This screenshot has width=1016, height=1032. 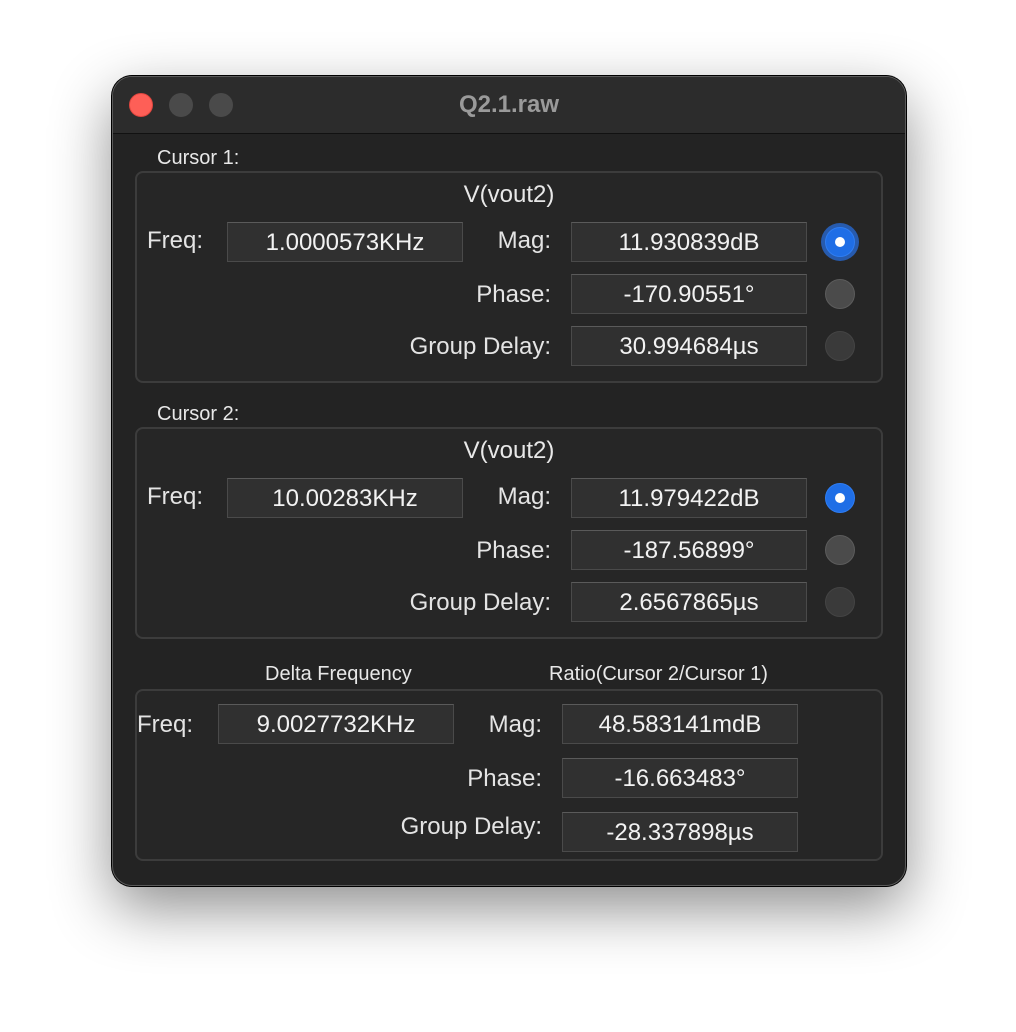 What do you see at coordinates (658, 674) in the screenshot?
I see `ratio-caption: Ratio(Cursor 2/Cursor 1)` at bounding box center [658, 674].